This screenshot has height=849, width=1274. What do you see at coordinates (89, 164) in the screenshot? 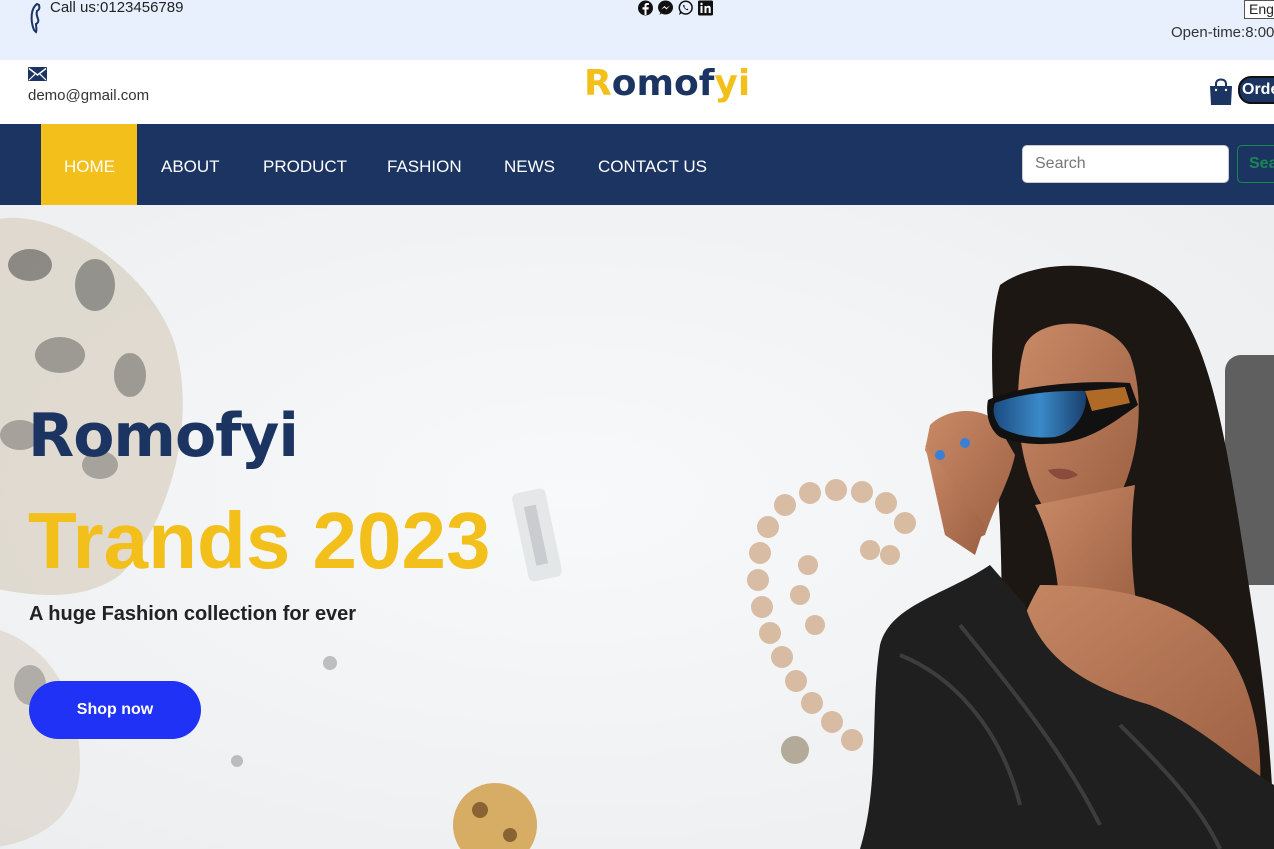
I see `nav-item-home: HOME` at bounding box center [89, 164].